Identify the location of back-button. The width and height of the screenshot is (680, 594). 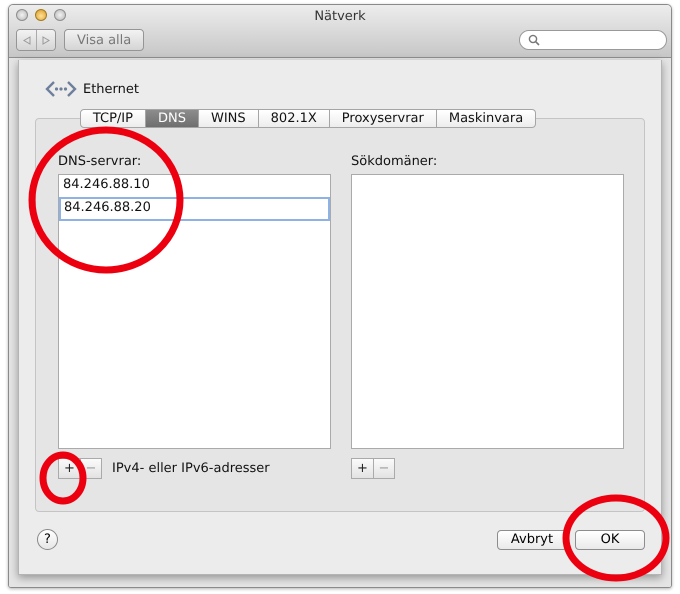
(26, 40).